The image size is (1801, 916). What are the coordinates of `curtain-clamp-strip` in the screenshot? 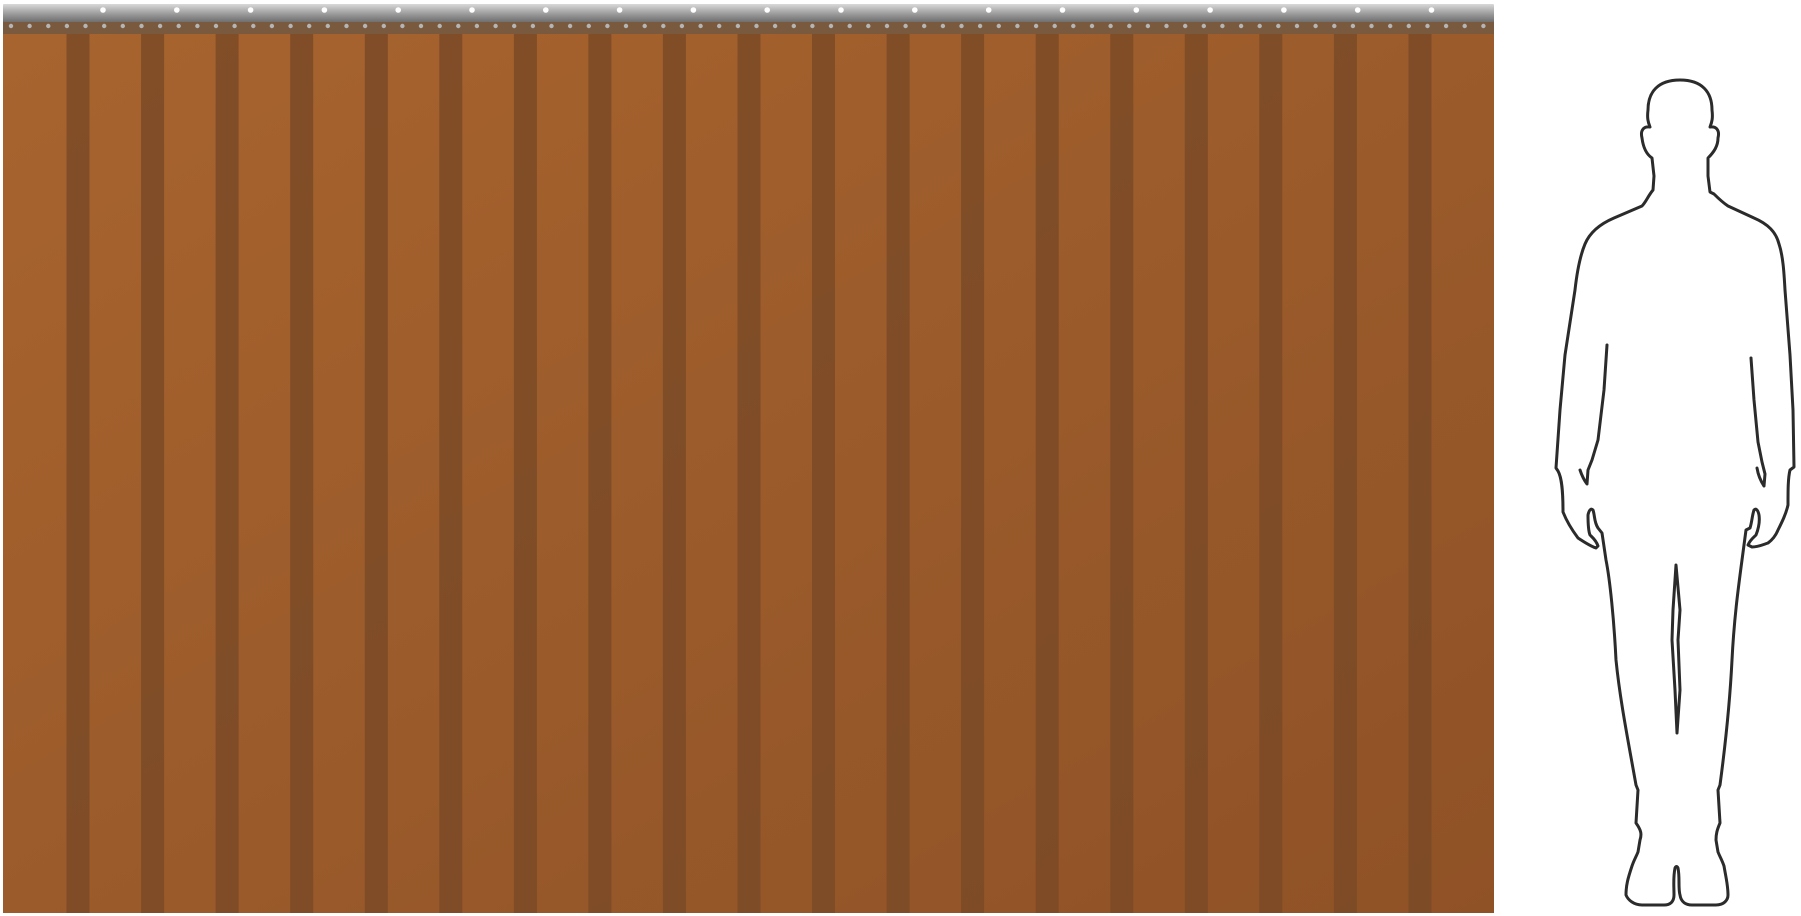 It's located at (748, 27).